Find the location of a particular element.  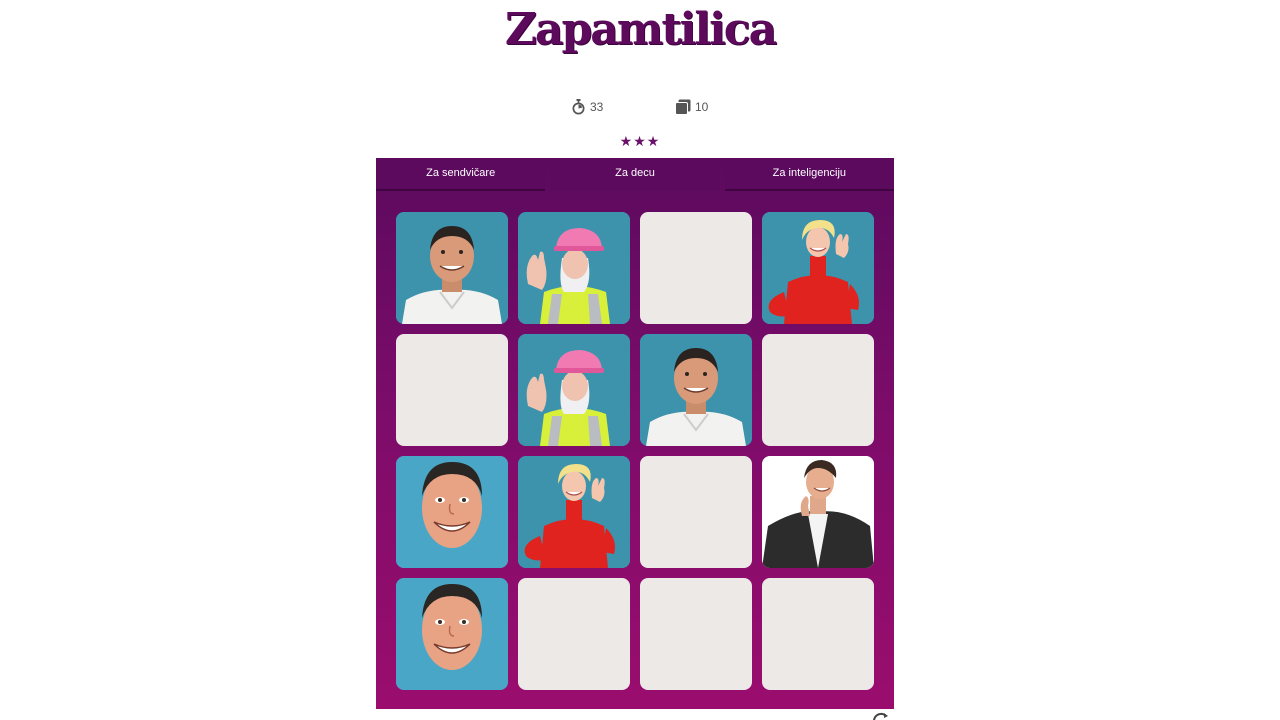

tab-za-decu: Za decu is located at coordinates (635, 174).